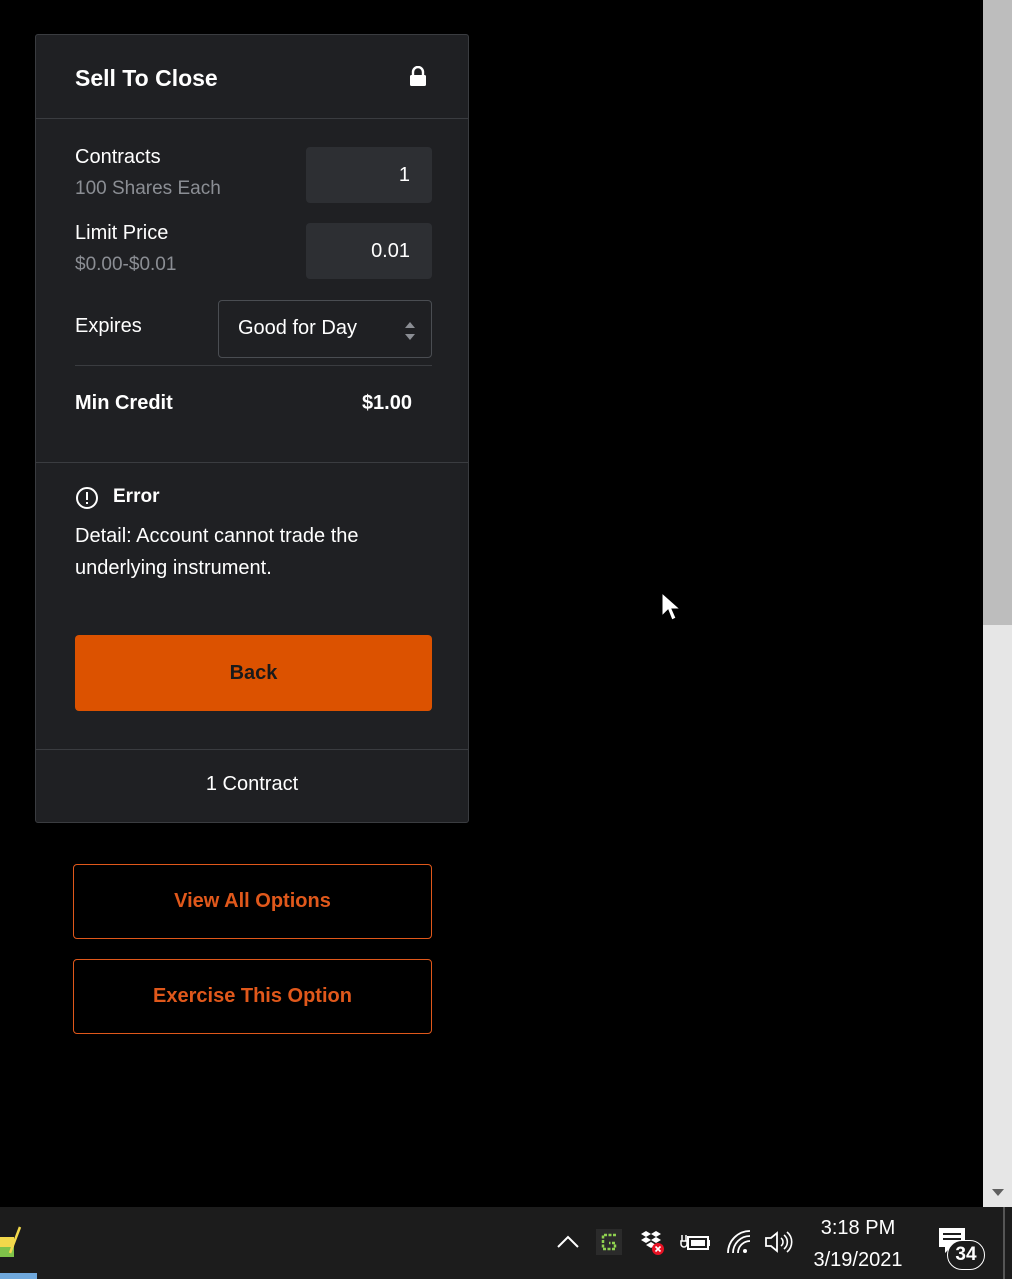 This screenshot has width=1012, height=1279. I want to click on error-alert-icon, so click(87, 498).